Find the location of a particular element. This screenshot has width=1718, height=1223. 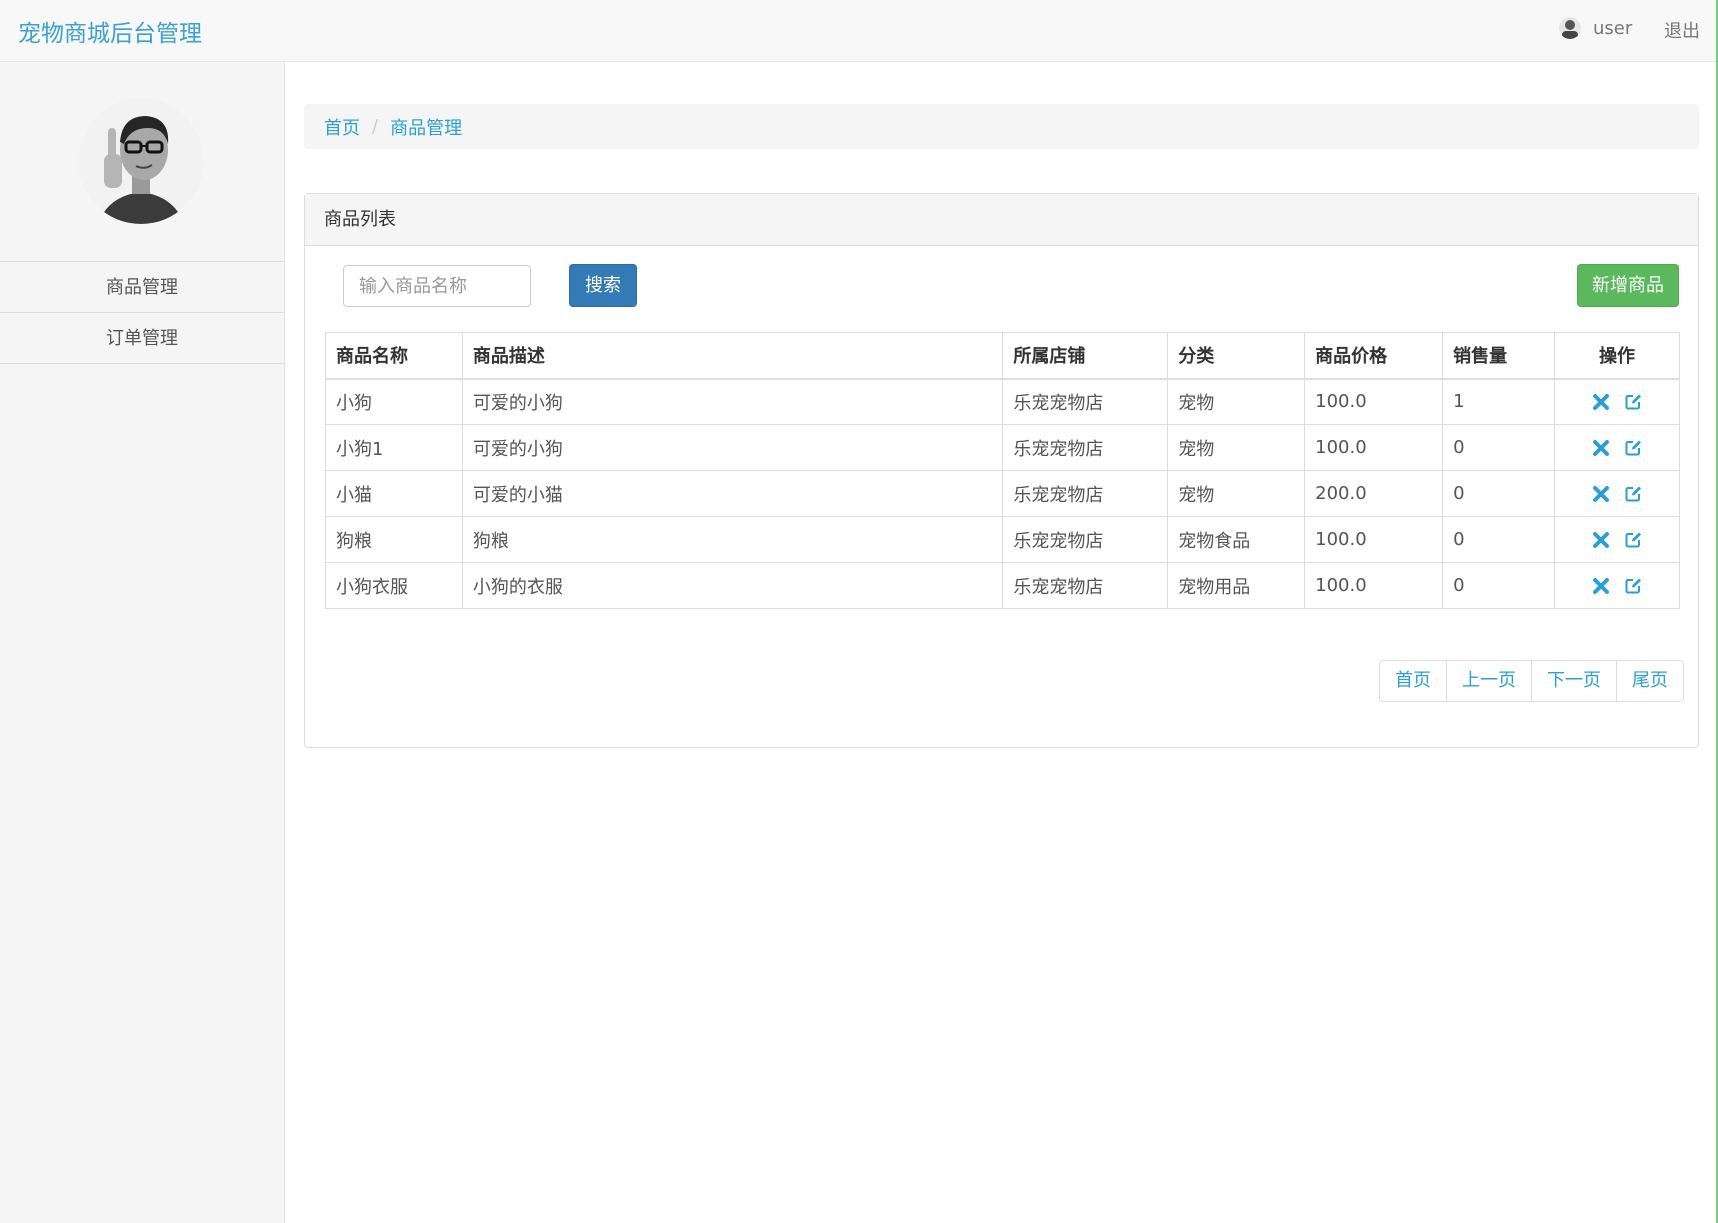

table-row: 小猫 可爱的小猫 乐宠宠物店 宠物 200.0 0 is located at coordinates (1002, 493).